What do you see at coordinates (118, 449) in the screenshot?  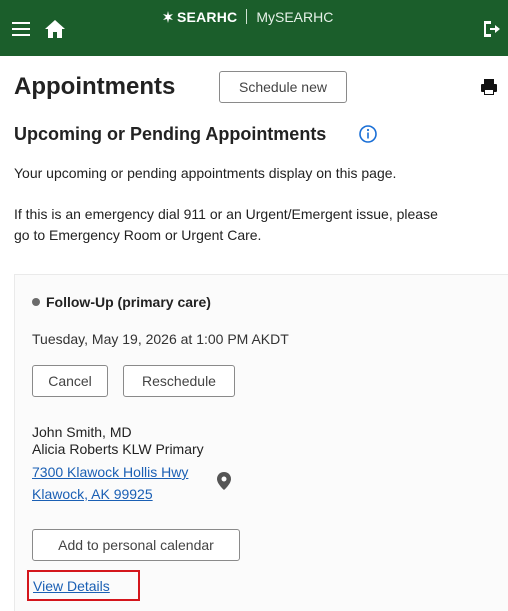 I see `clinic-name: Alicia Roberts KLW Primary` at bounding box center [118, 449].